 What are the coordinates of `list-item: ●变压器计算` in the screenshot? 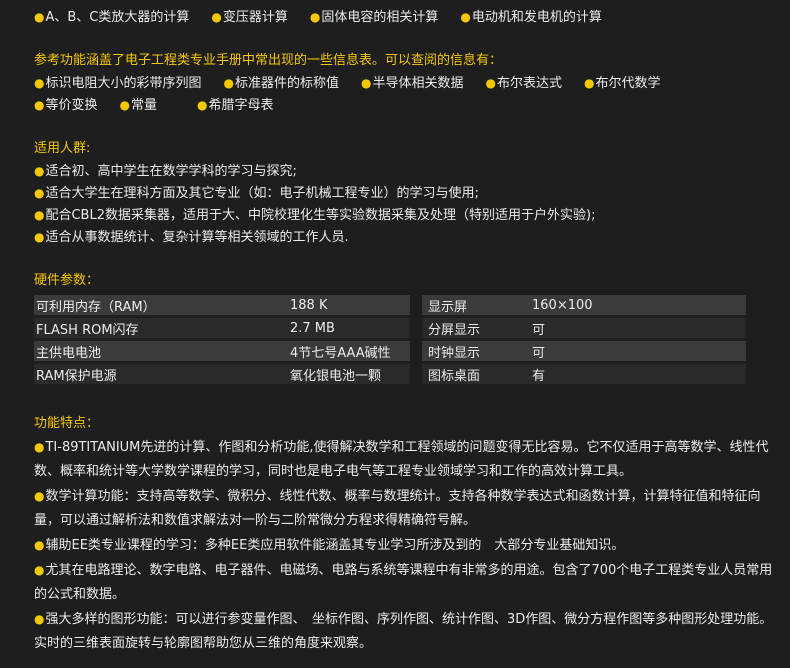 It's located at (249, 17).